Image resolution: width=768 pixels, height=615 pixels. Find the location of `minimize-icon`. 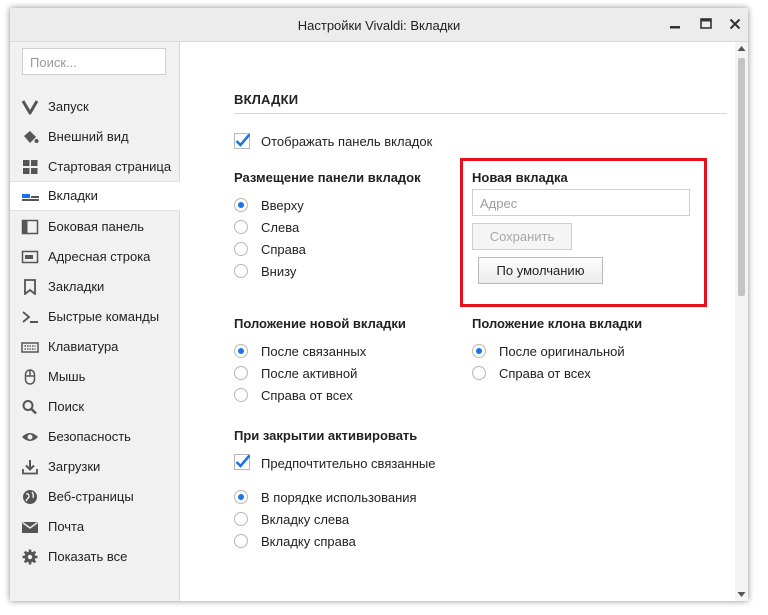

minimize-icon is located at coordinates (675, 24).